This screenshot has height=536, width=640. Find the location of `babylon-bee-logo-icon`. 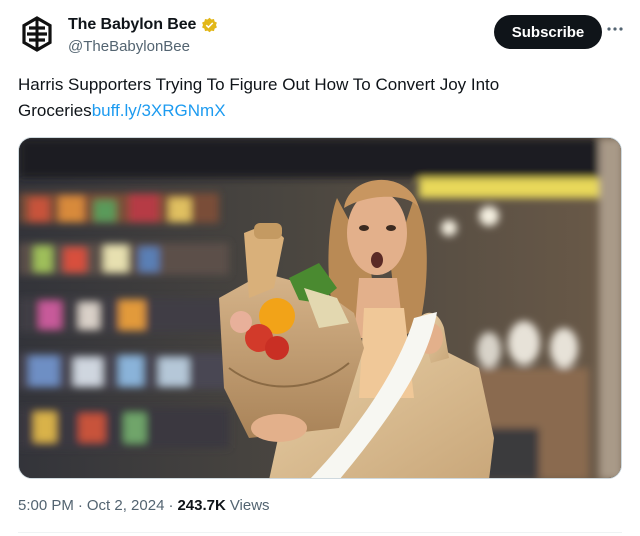

babylon-bee-logo-icon is located at coordinates (37, 34).